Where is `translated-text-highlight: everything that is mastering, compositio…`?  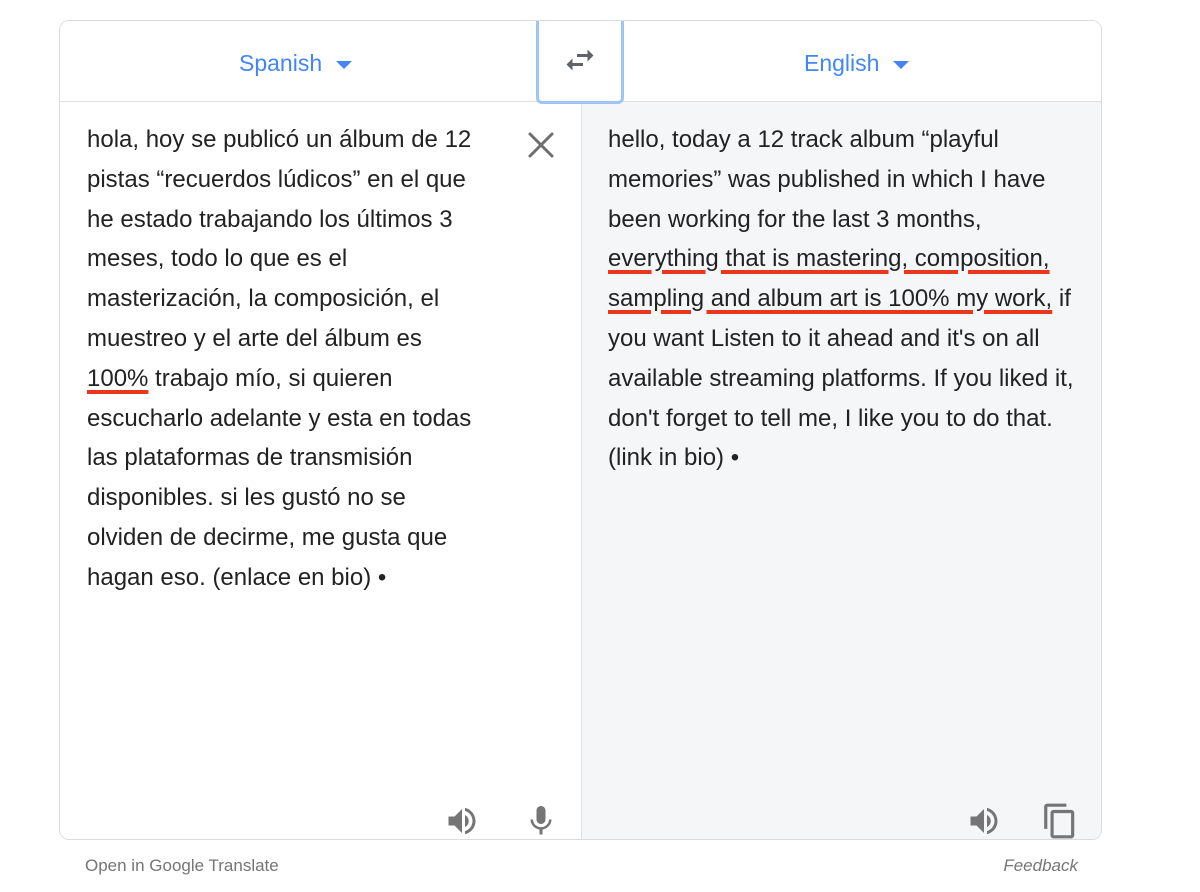
translated-text-highlight: everything that is mastering, compositio… is located at coordinates (830, 279).